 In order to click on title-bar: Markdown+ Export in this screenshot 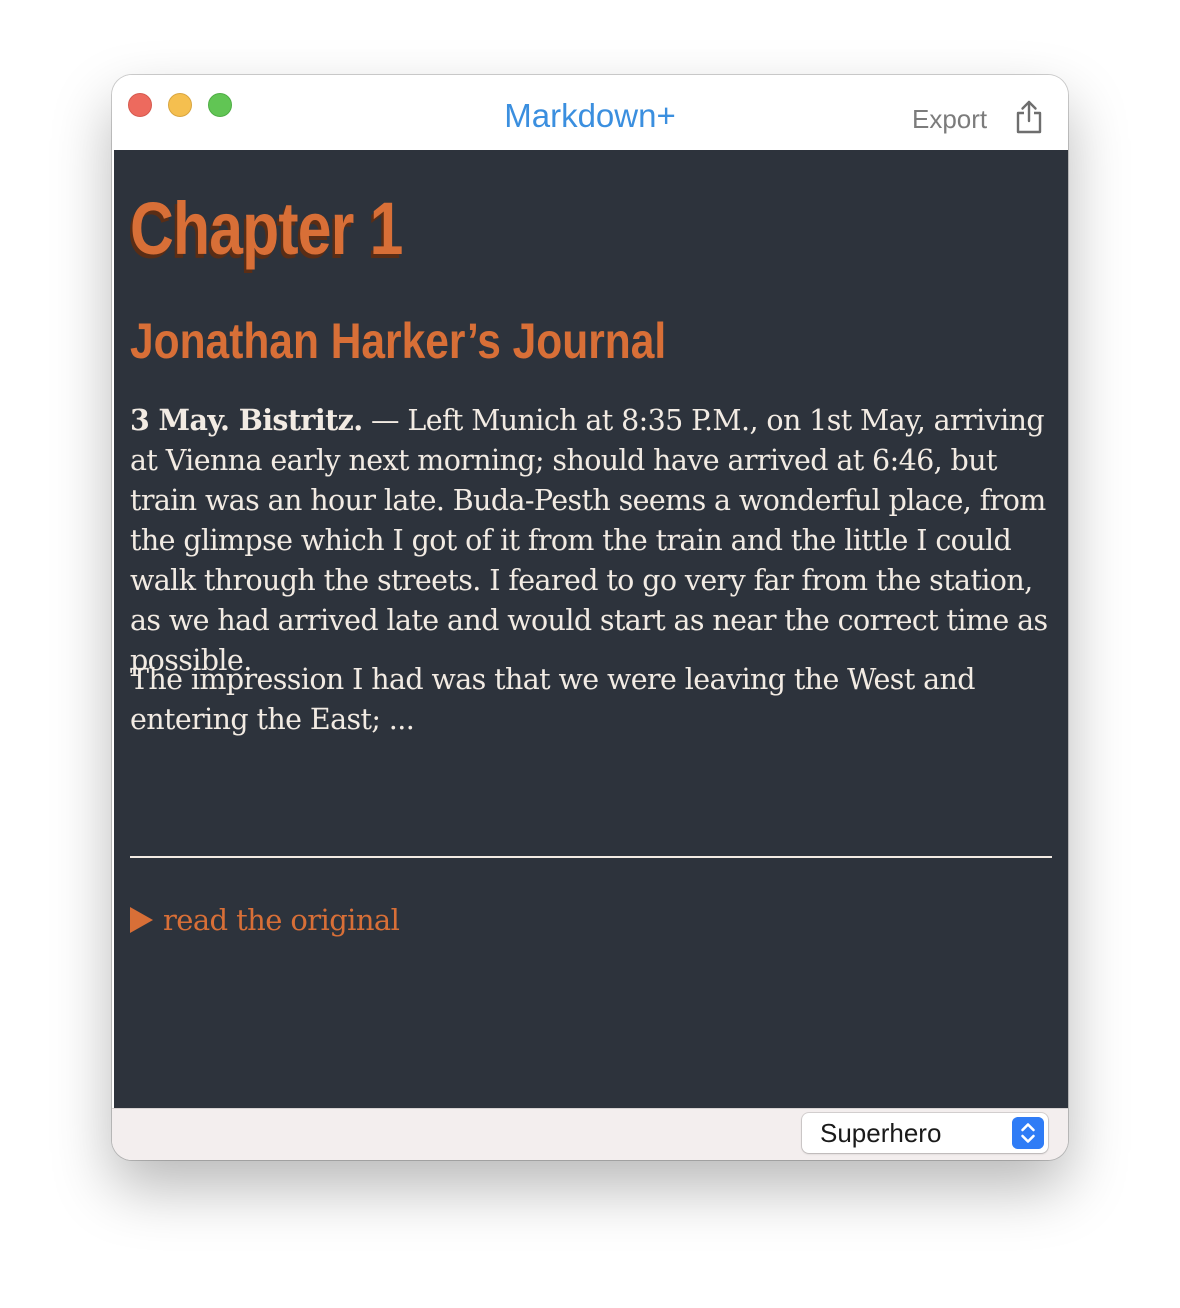, I will do `click(590, 112)`.